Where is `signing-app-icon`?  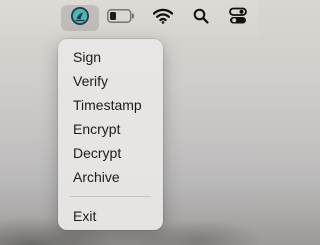 signing-app-icon is located at coordinates (80, 18).